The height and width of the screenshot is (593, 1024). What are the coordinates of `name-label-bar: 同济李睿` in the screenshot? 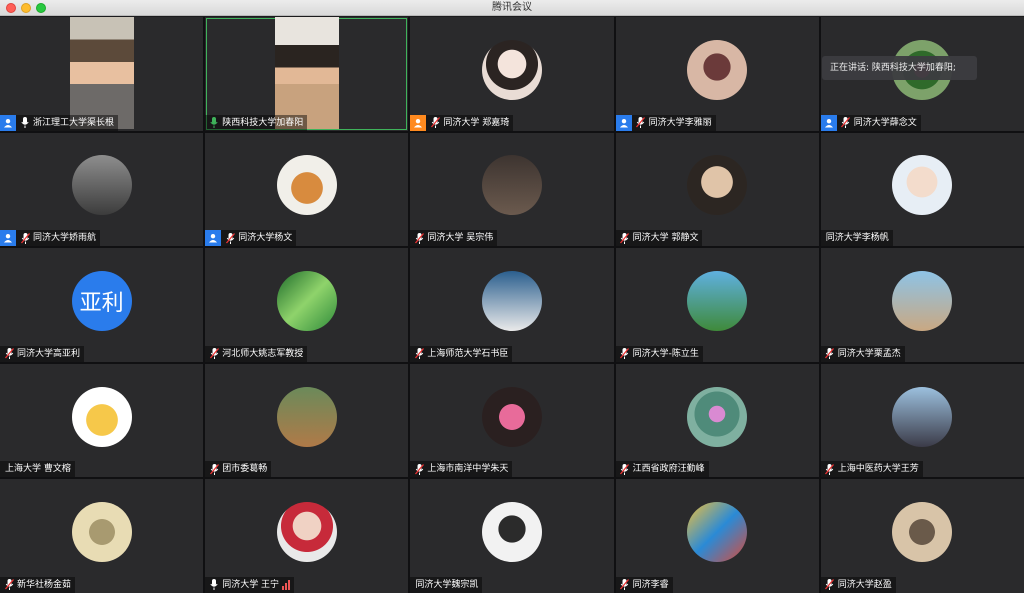 It's located at (644, 584).